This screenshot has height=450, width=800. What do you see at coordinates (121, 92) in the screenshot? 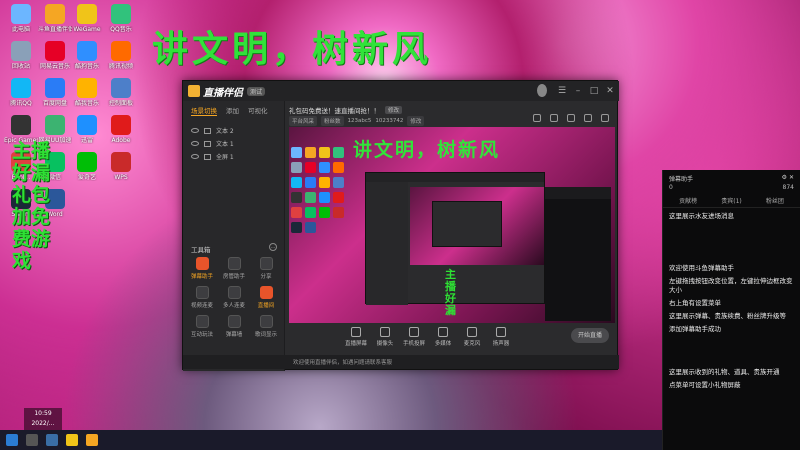
I see `desktop-icon: 控制面板` at bounding box center [121, 92].